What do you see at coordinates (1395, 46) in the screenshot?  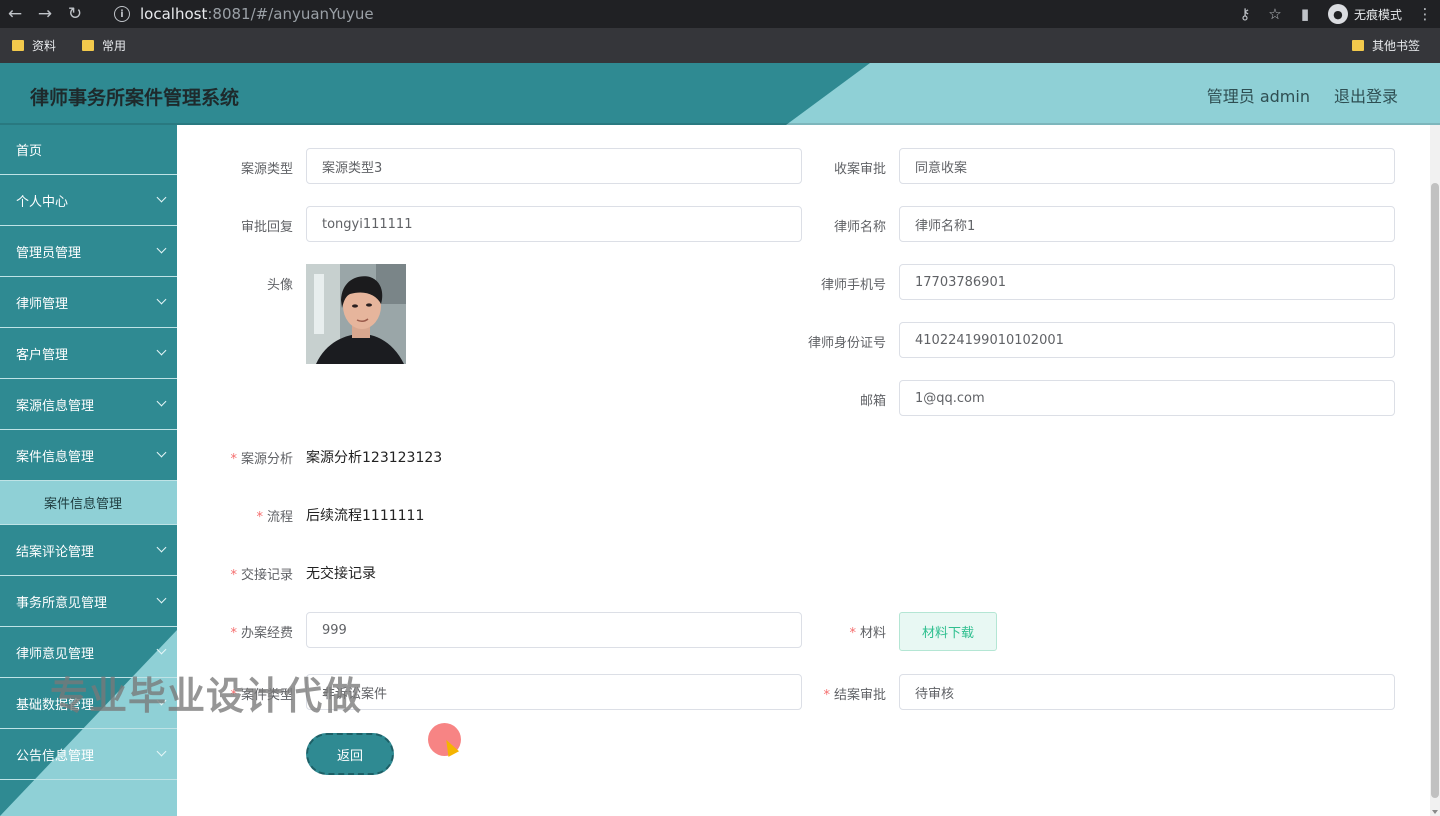 I see `bookmark-label: 其他书签` at bounding box center [1395, 46].